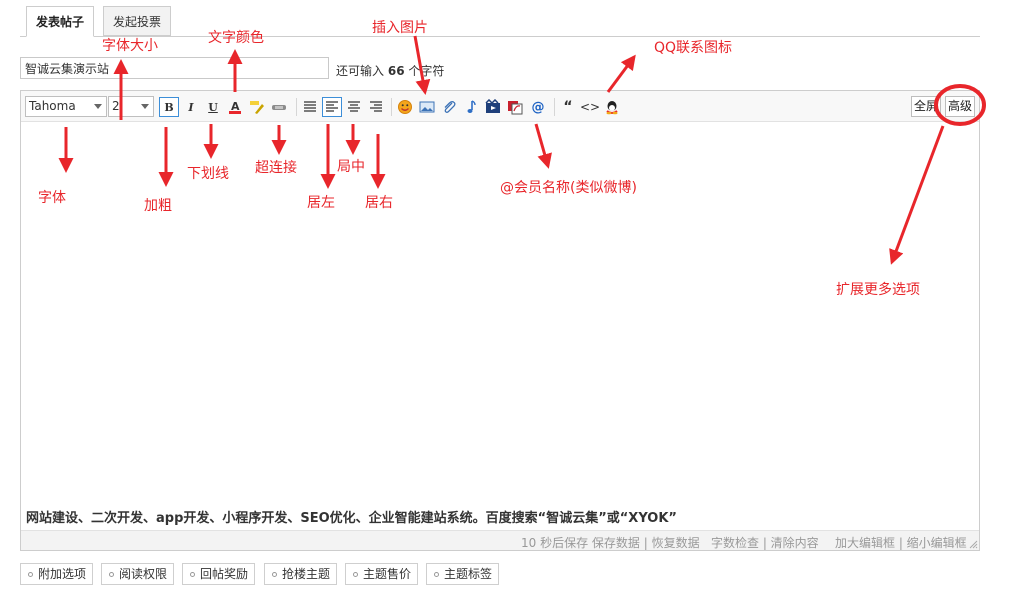 The height and width of the screenshot is (592, 1017). I want to click on italic-button: I, so click(191, 107).